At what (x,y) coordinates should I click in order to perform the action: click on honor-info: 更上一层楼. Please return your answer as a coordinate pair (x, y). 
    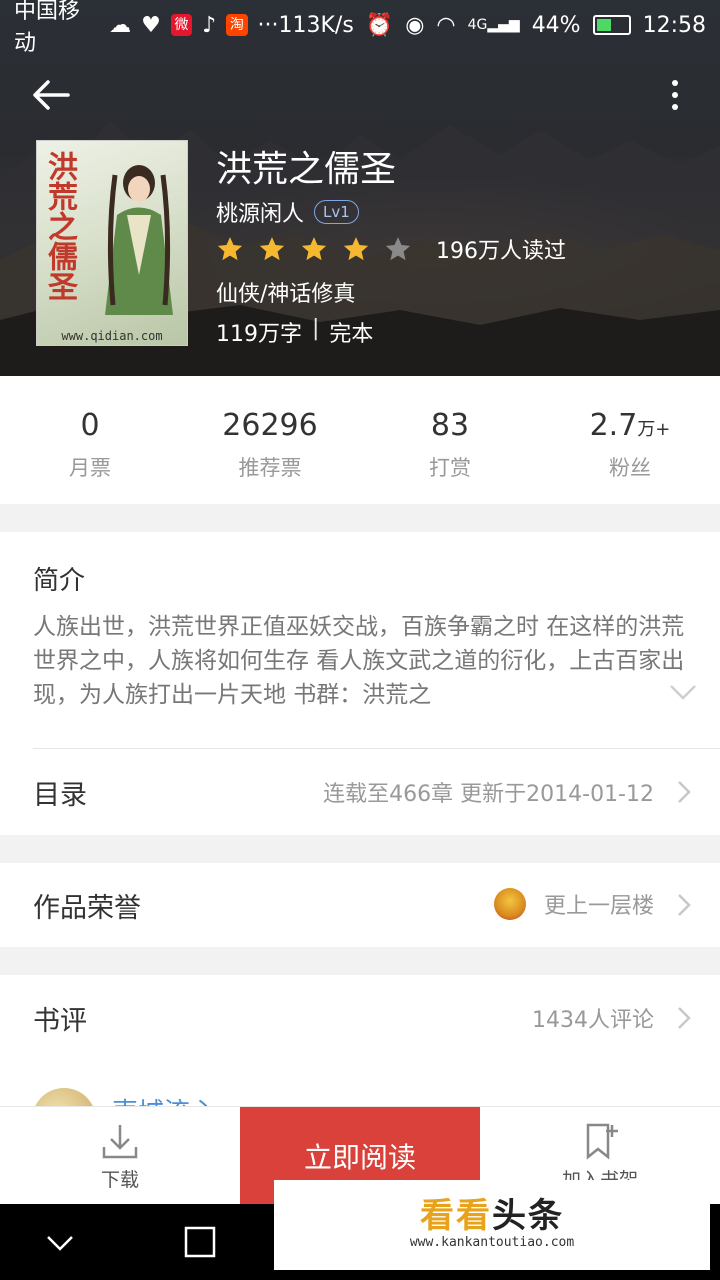
    Looking at the image, I should click on (598, 906).